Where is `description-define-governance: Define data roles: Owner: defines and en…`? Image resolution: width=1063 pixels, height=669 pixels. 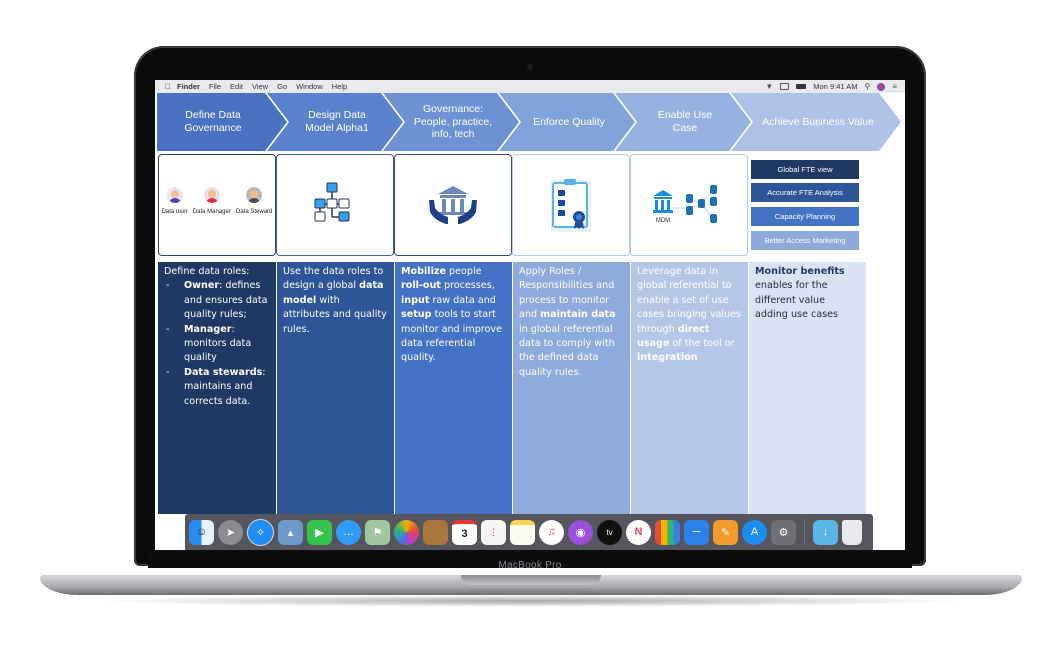 description-define-governance: Define data roles: Owner: defines and en… is located at coordinates (217, 388).